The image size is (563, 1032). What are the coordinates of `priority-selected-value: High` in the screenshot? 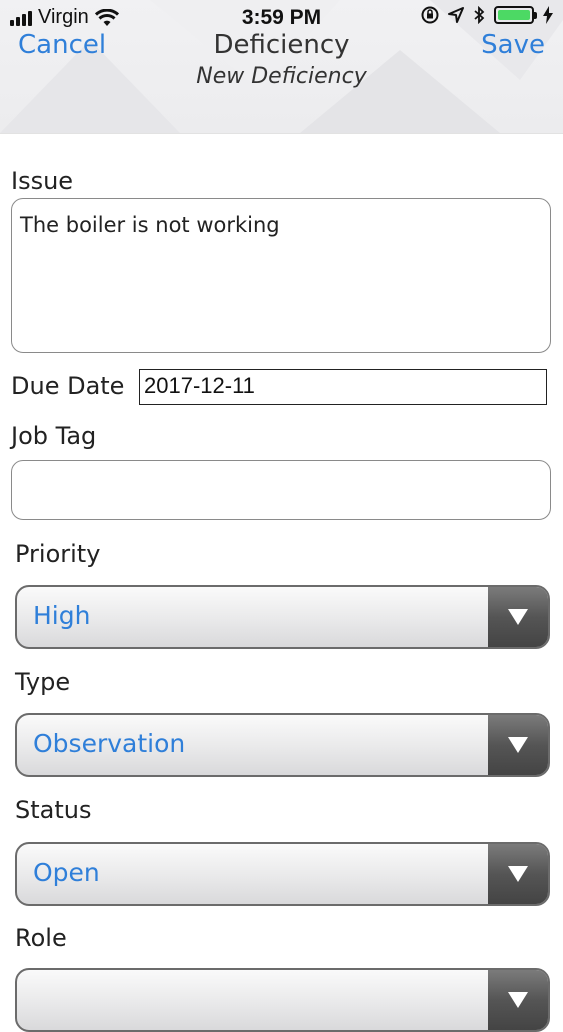 It's located at (62, 615).